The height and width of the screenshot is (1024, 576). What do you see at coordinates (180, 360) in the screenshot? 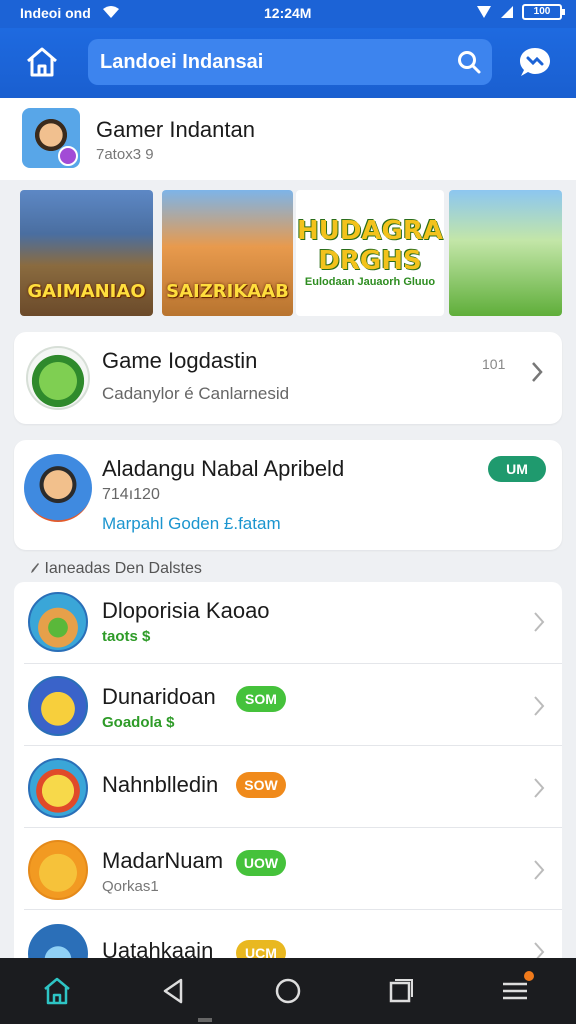
I see `game-card-title: Game Iogdastin` at bounding box center [180, 360].